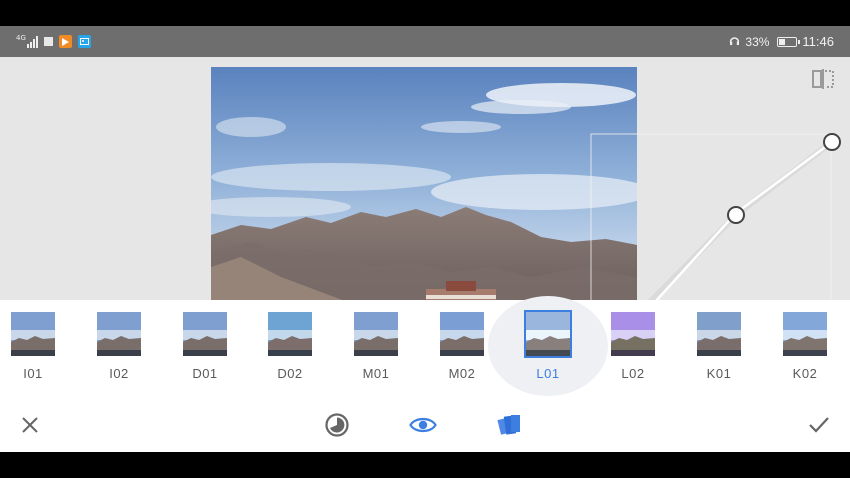 The height and width of the screenshot is (478, 850). What do you see at coordinates (736, 215) in the screenshot?
I see `curve-control-point-mid` at bounding box center [736, 215].